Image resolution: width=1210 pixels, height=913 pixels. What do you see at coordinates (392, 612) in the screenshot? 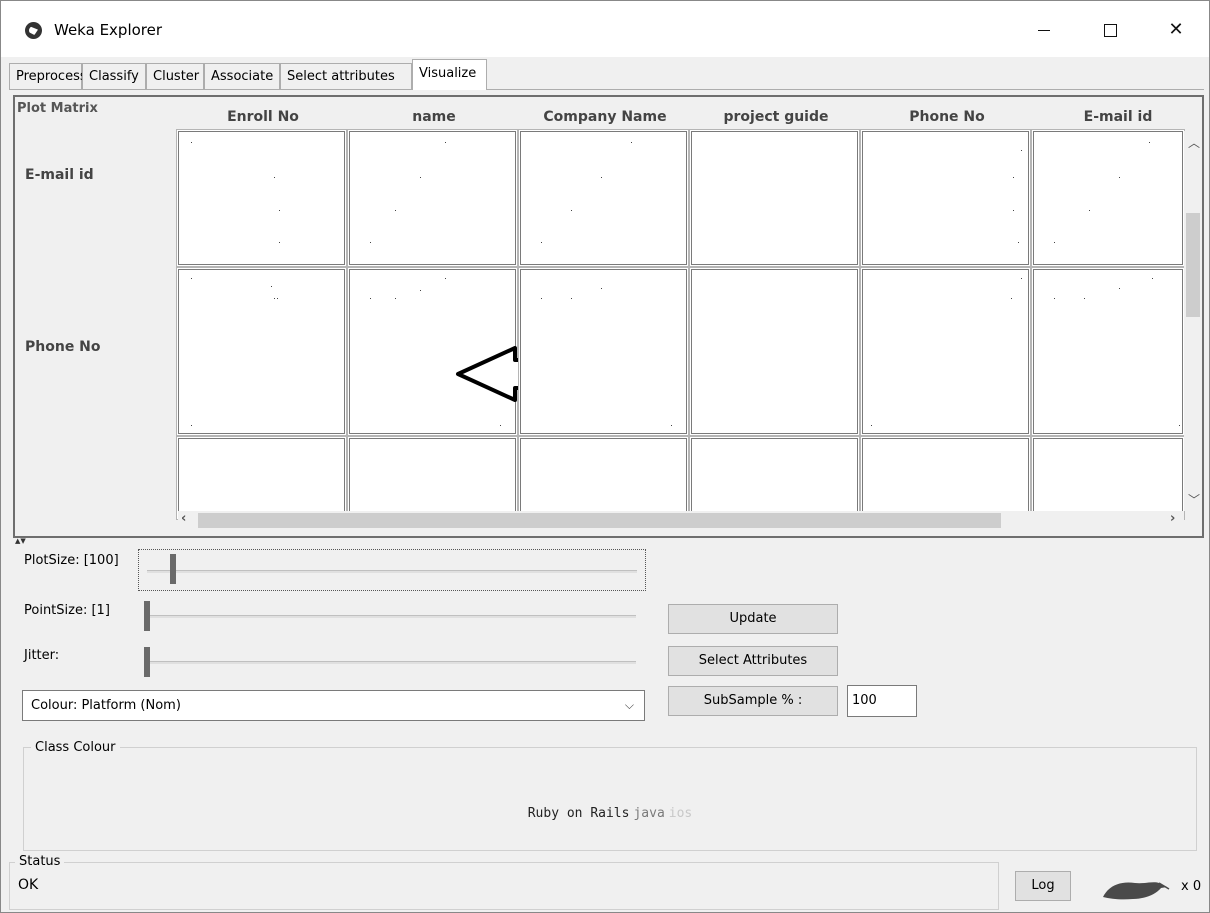
I see `pointsize-slider` at bounding box center [392, 612].